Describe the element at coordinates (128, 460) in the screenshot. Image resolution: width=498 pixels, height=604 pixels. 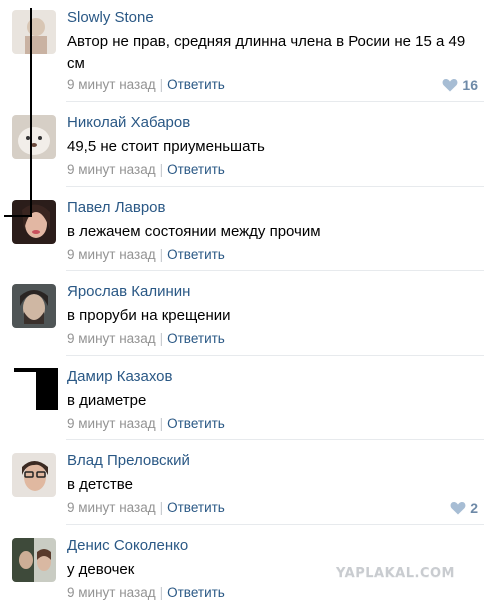
I see `comment-author: Влад Преловский` at that location.